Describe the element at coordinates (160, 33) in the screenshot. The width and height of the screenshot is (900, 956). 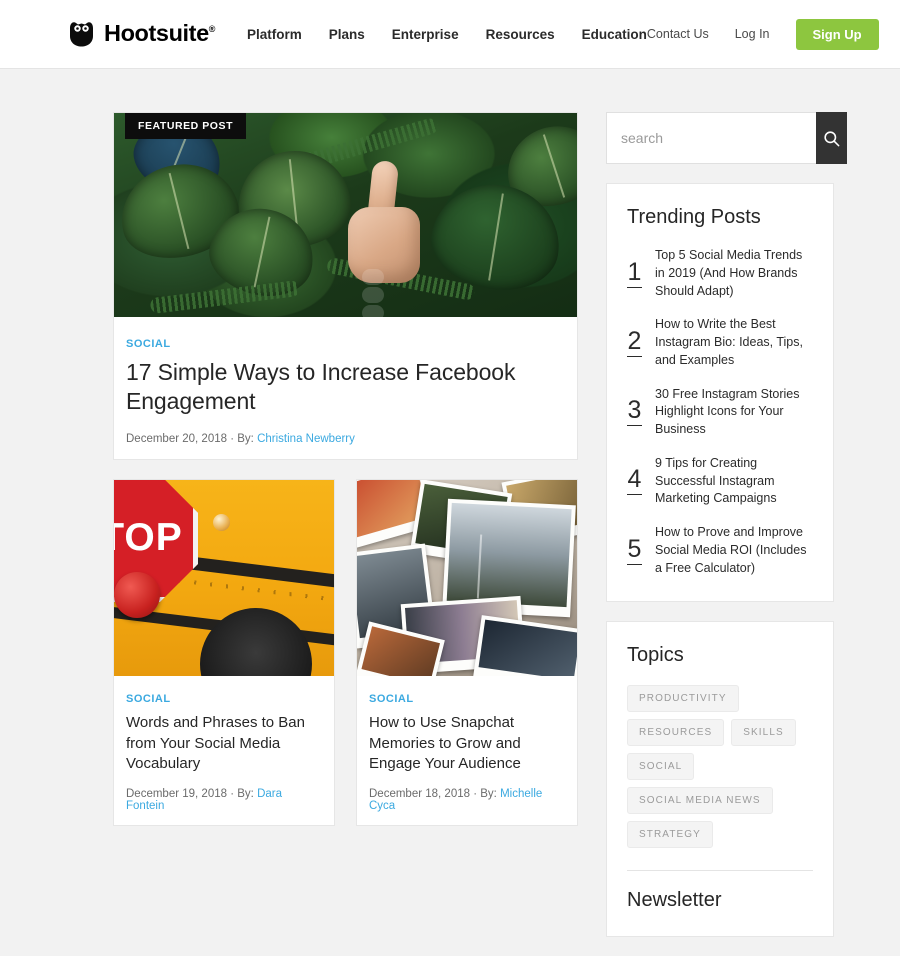
I see `brand-name: Hootsuite®` at that location.